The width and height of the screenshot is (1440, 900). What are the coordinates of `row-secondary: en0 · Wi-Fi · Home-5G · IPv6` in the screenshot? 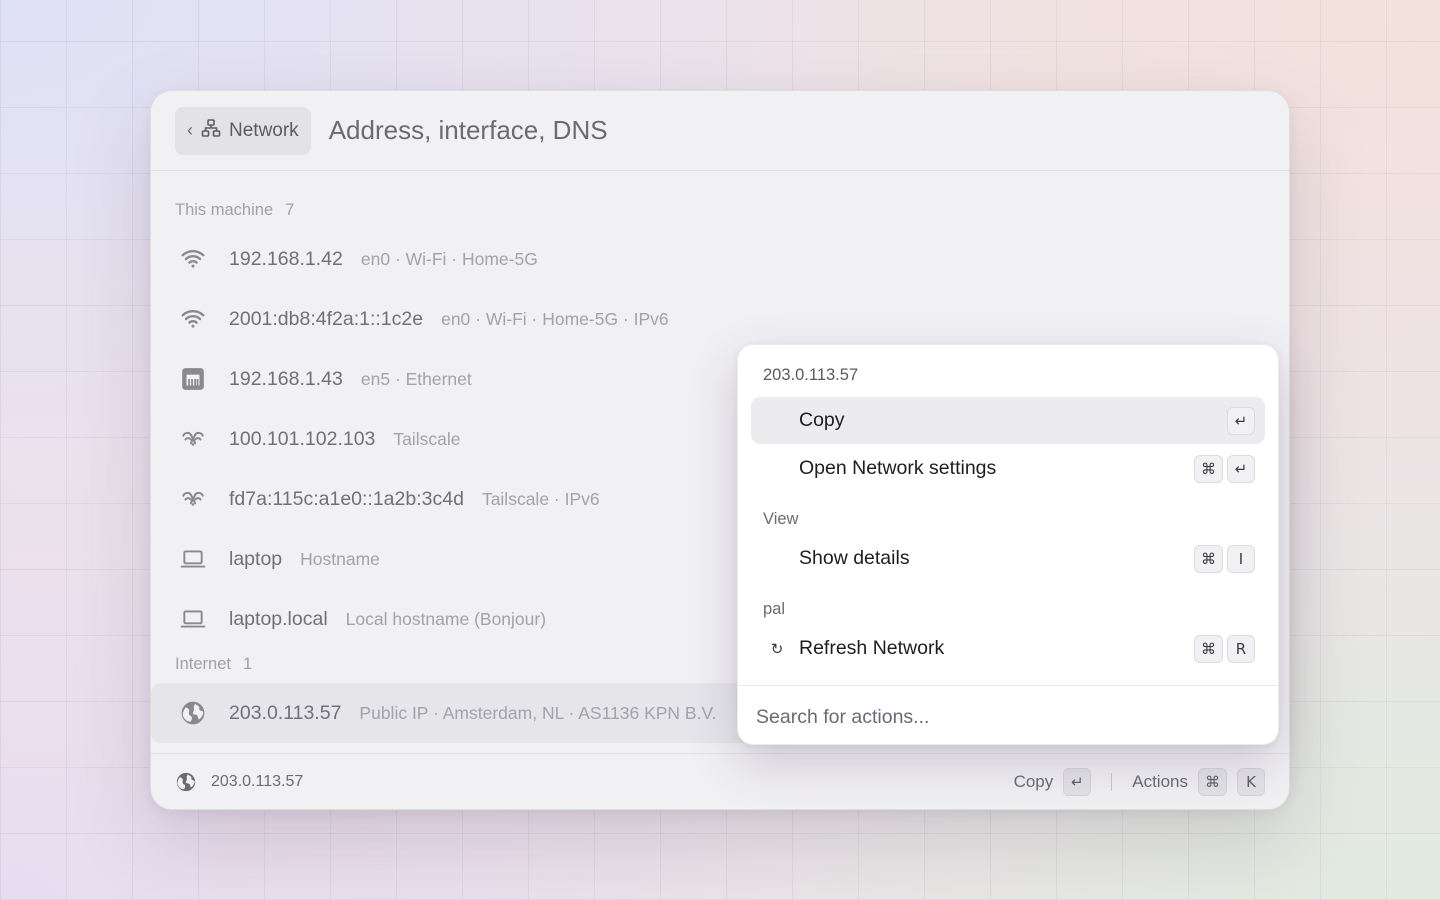 It's located at (555, 318).